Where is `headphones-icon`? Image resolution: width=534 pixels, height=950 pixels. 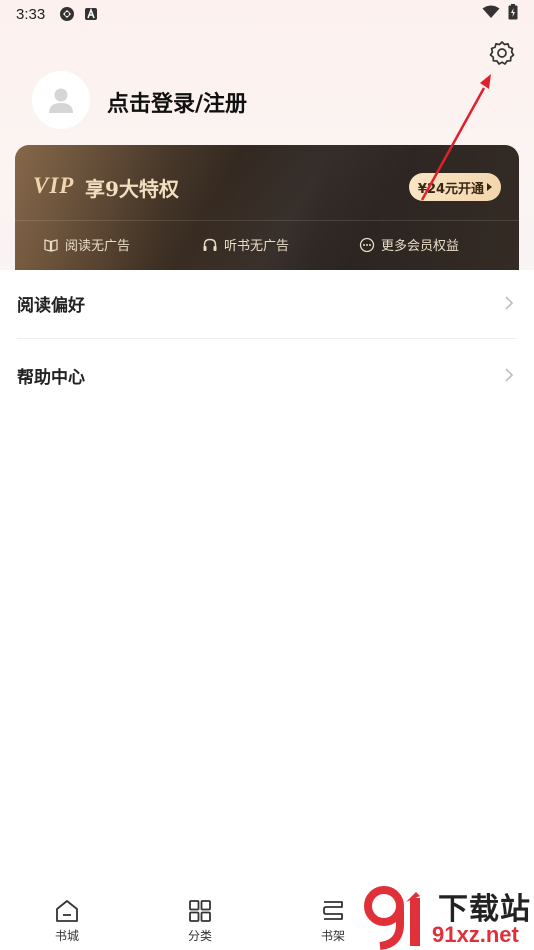 headphones-icon is located at coordinates (210, 245).